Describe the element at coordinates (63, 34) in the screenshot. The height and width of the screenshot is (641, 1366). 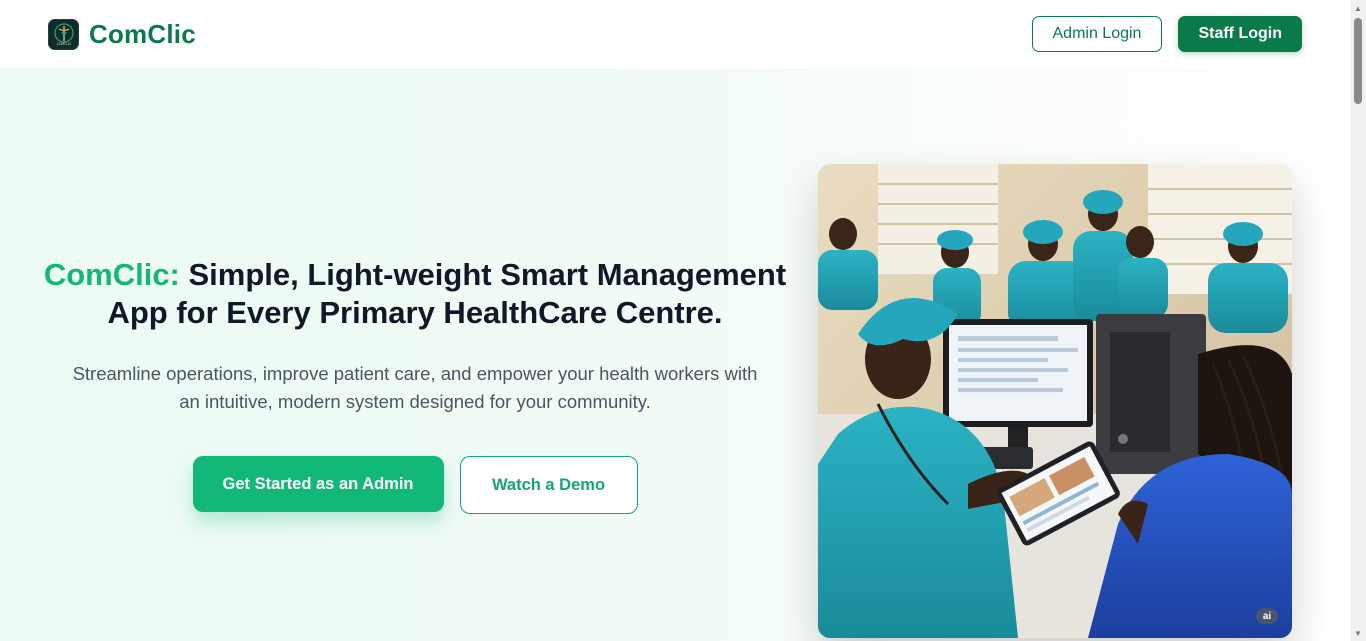
I see `caduceus-logo-icon: COMCLIC` at that location.